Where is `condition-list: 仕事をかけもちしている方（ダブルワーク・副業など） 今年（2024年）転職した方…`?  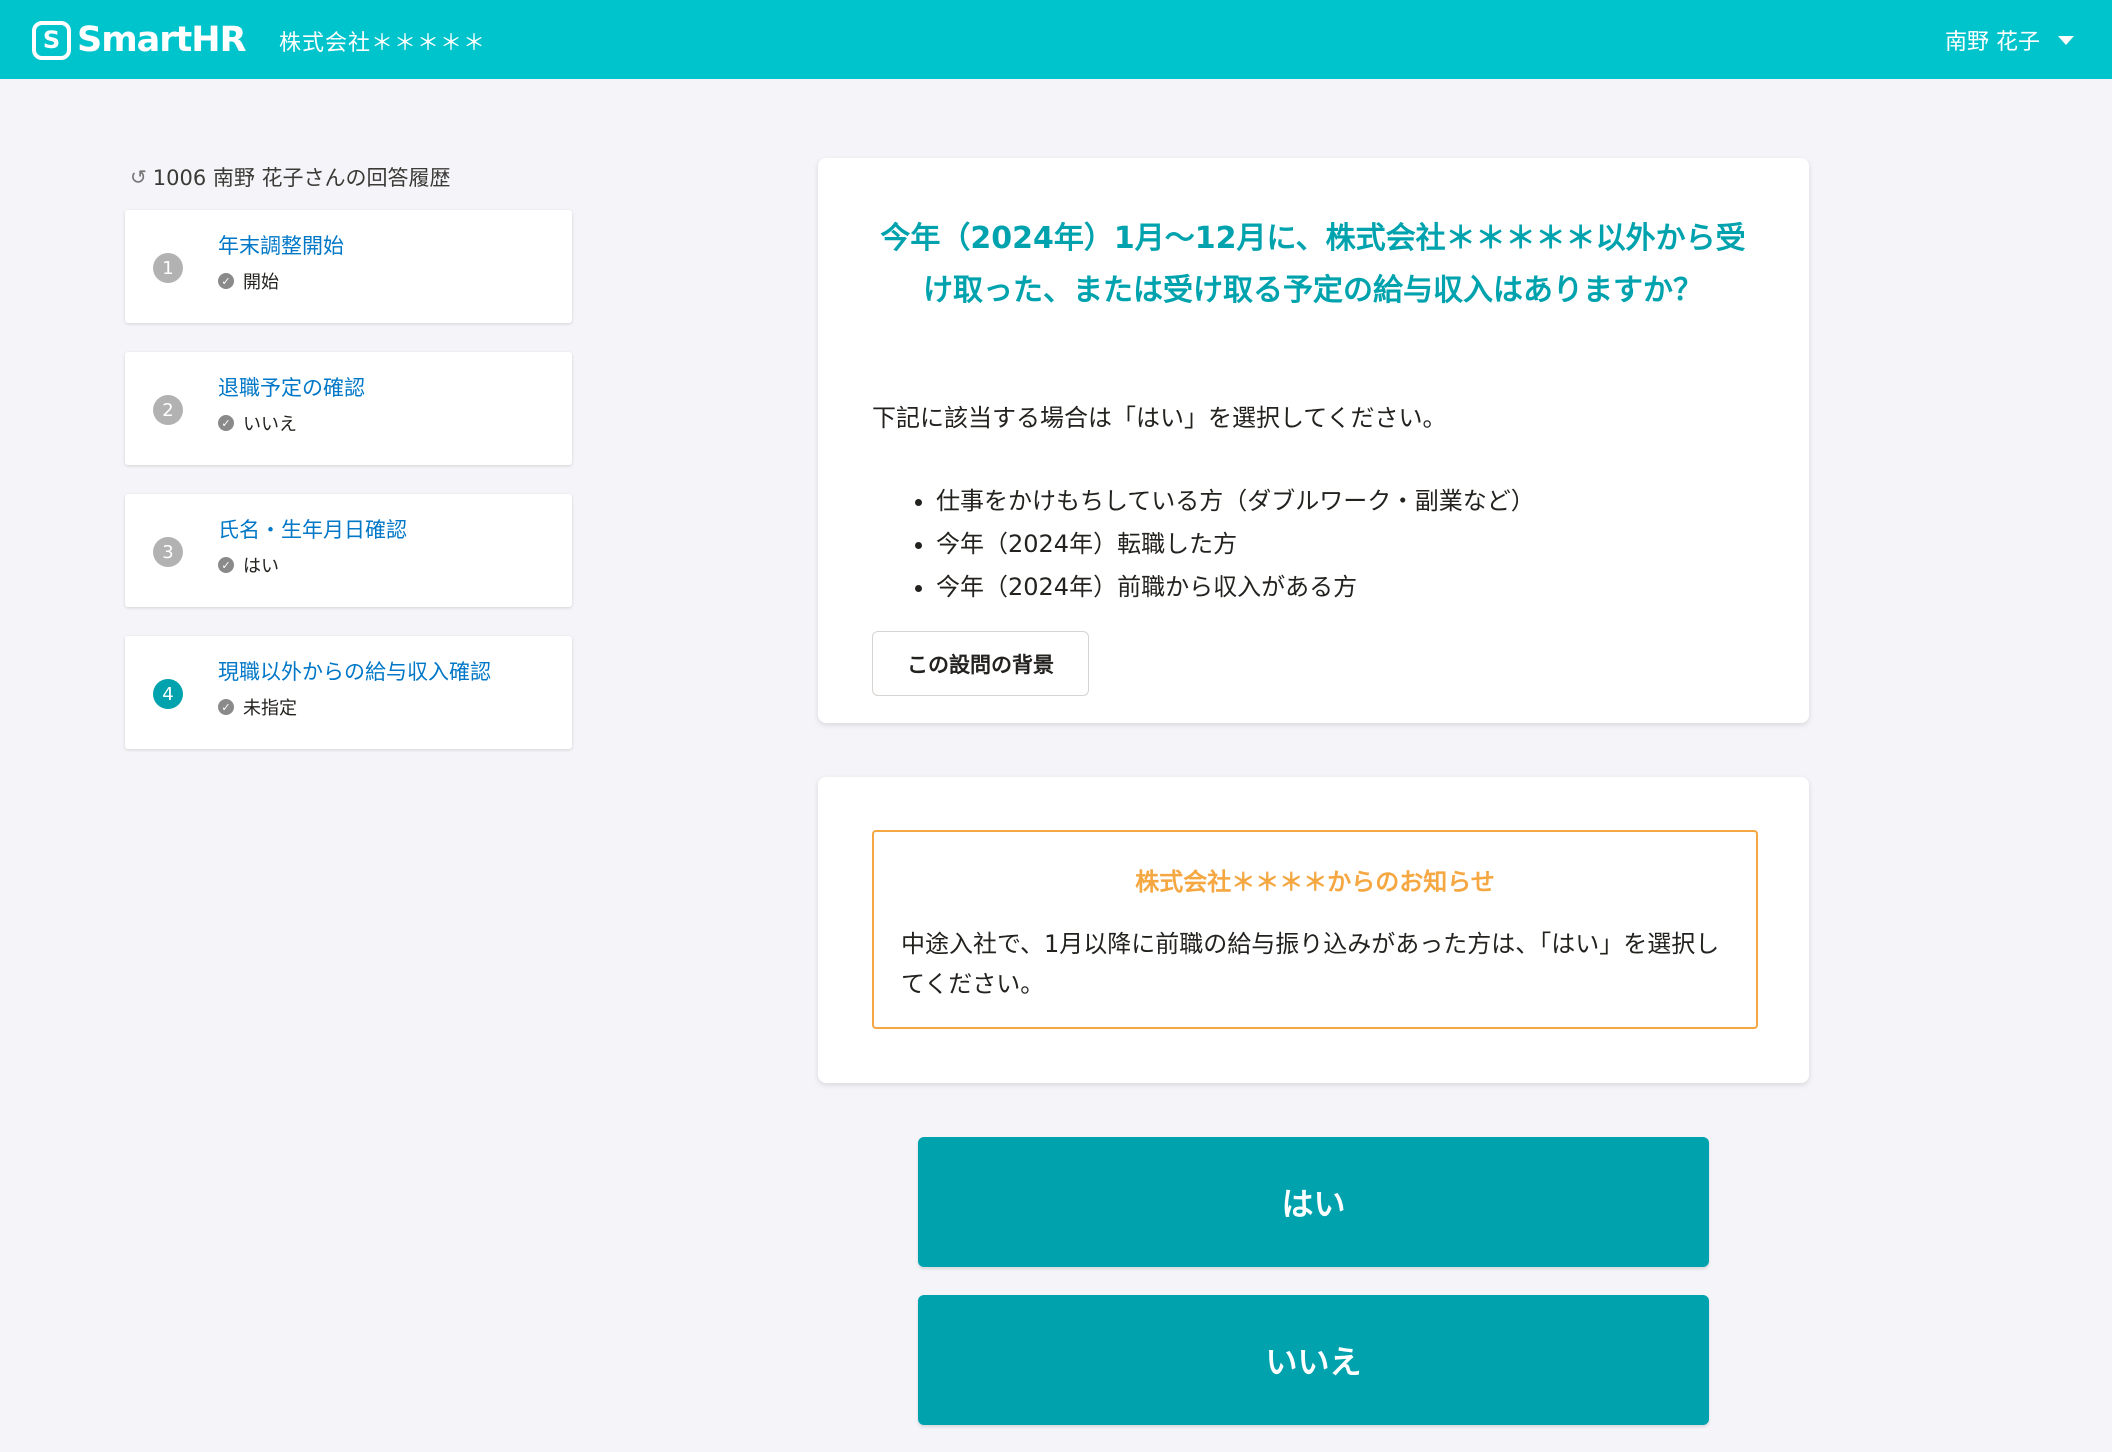
condition-list: 仕事をかけもちしている方（ダブルワーク・副業など） 今年（2024年）転職した方… is located at coordinates (1235, 544).